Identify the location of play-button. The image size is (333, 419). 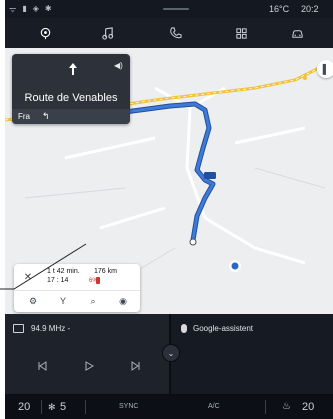
(89, 366).